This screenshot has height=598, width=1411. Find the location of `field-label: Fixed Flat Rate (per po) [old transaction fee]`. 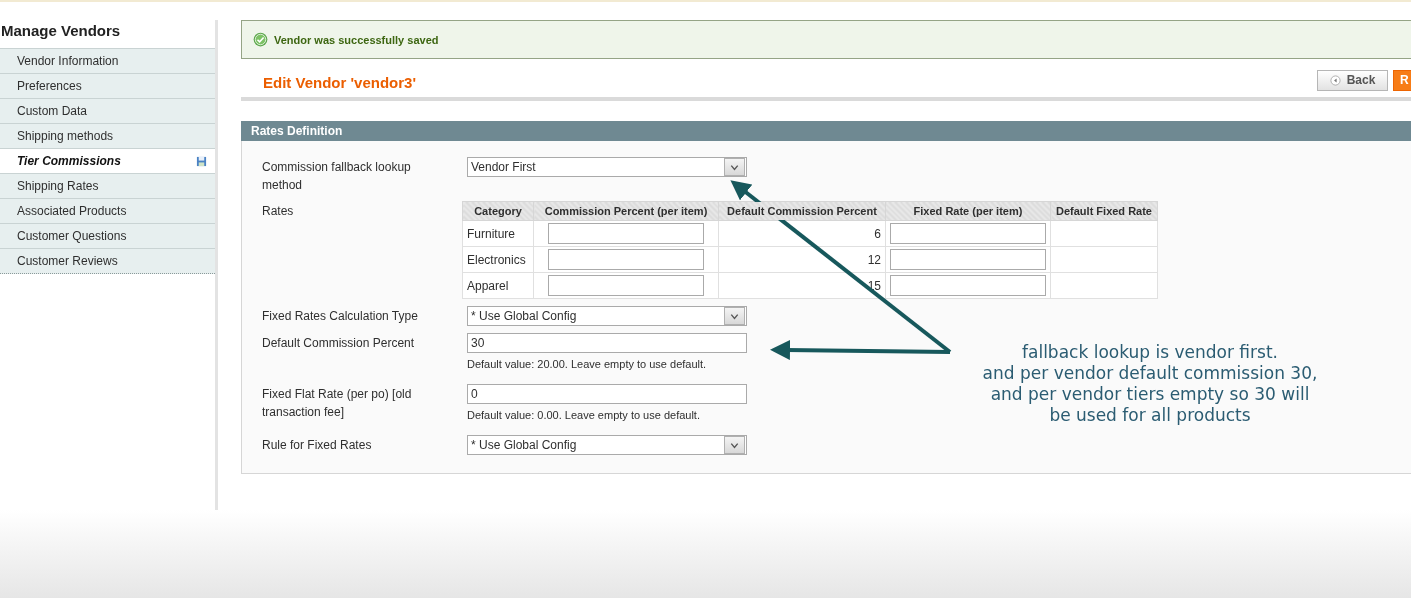

field-label: Fixed Flat Rate (per po) [old transaction fee] is located at coordinates (337, 403).